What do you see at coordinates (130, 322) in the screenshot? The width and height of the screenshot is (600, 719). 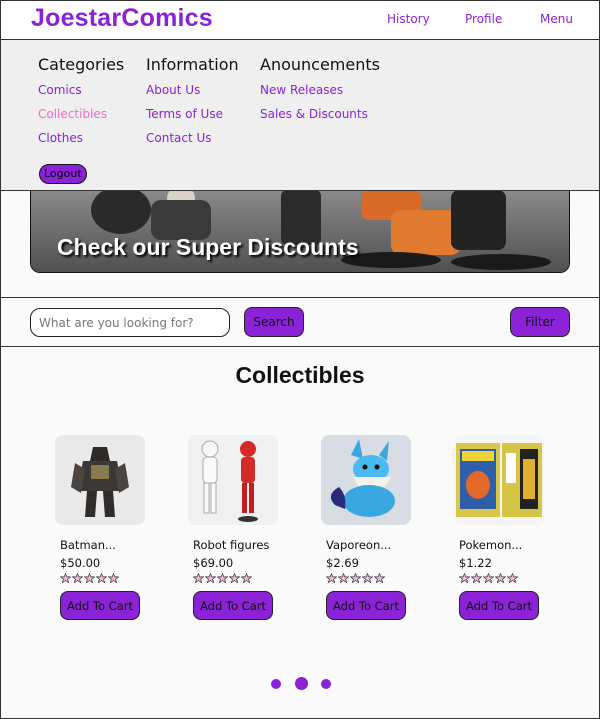 I see `search-input` at bounding box center [130, 322].